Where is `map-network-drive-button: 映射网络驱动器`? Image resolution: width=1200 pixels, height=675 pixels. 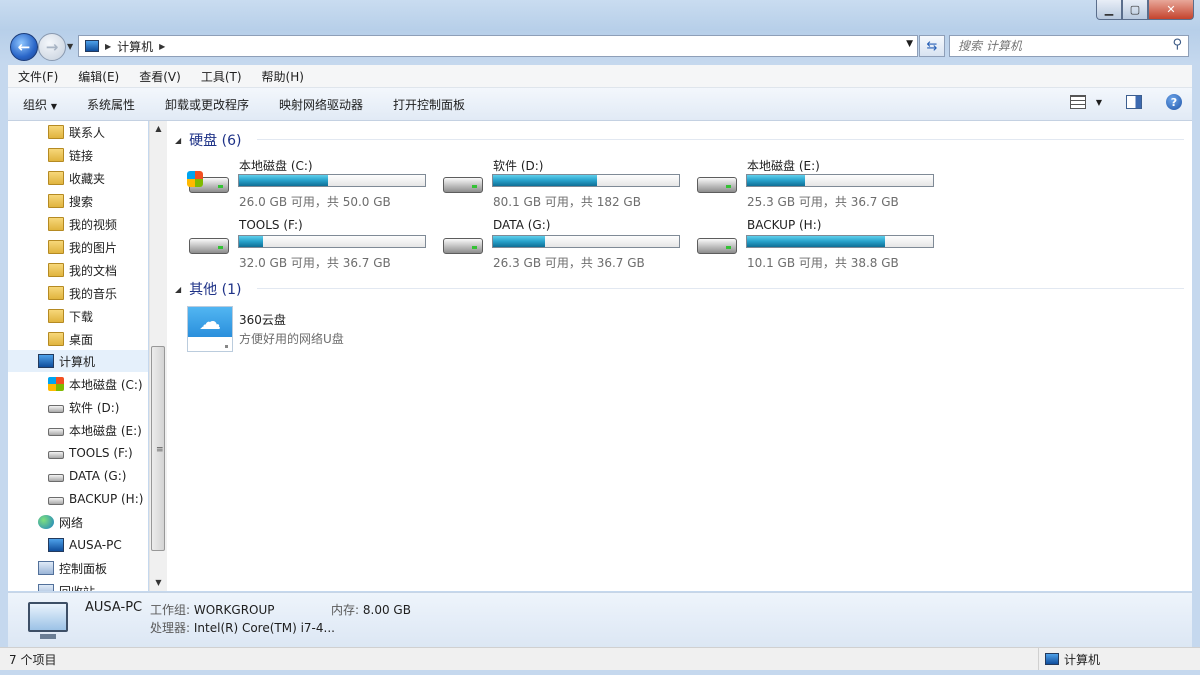
map-network-drive-button: 映射网络驱动器 is located at coordinates (321, 104).